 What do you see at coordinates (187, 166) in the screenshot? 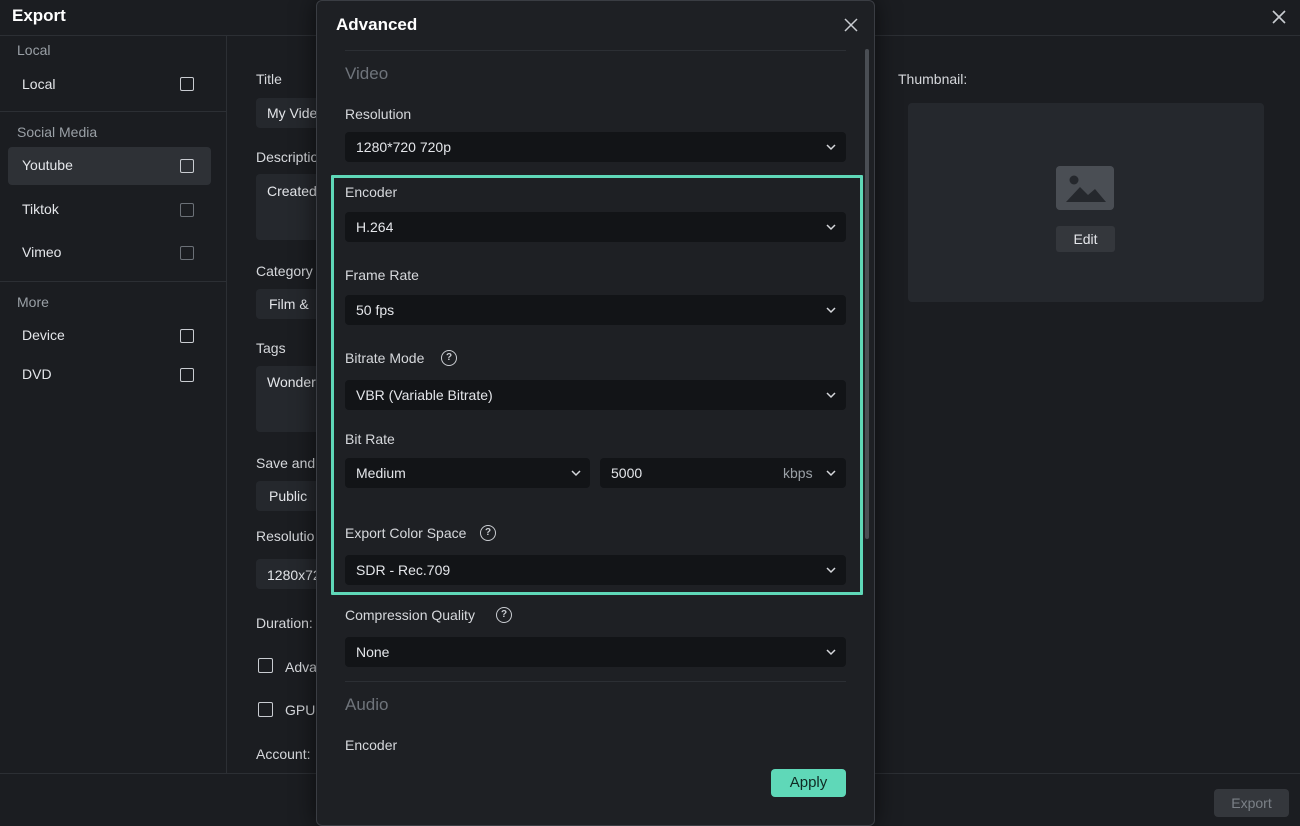
I see `youtube-checkbox` at bounding box center [187, 166].